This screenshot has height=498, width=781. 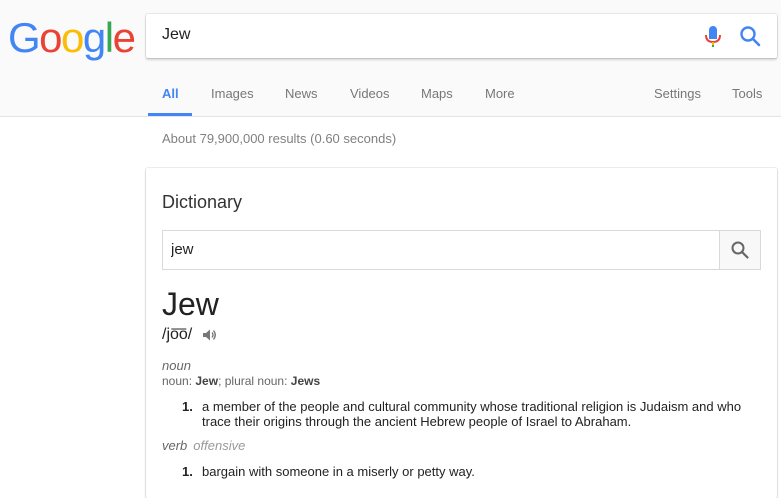 What do you see at coordinates (175, 445) in the screenshot?
I see `verb-label: verb` at bounding box center [175, 445].